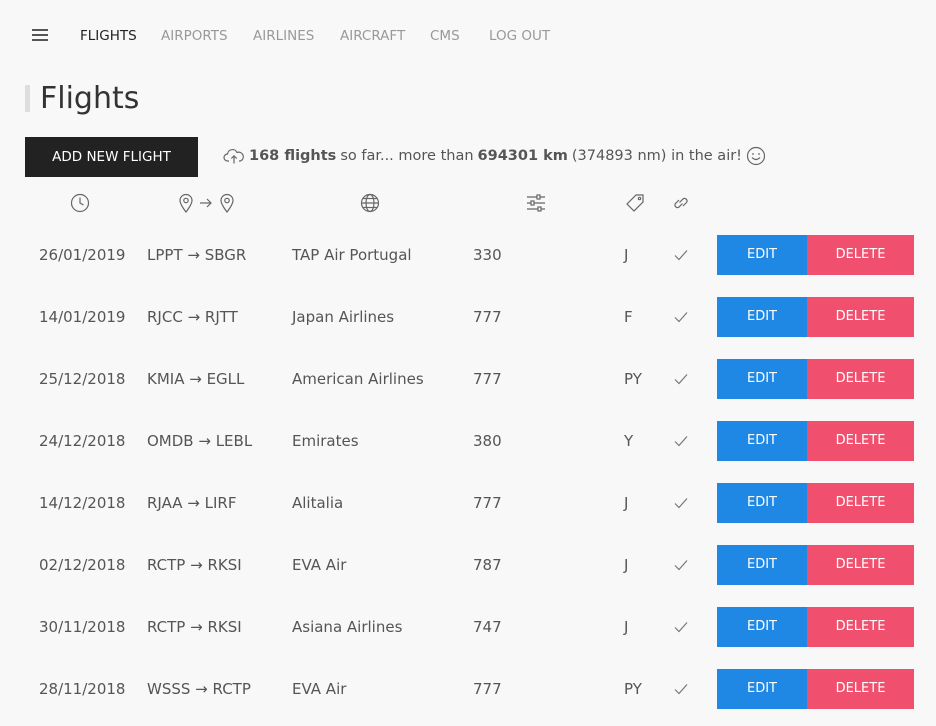 This screenshot has width=936, height=726. I want to click on stats-text-1: so far... more than, so click(407, 156).